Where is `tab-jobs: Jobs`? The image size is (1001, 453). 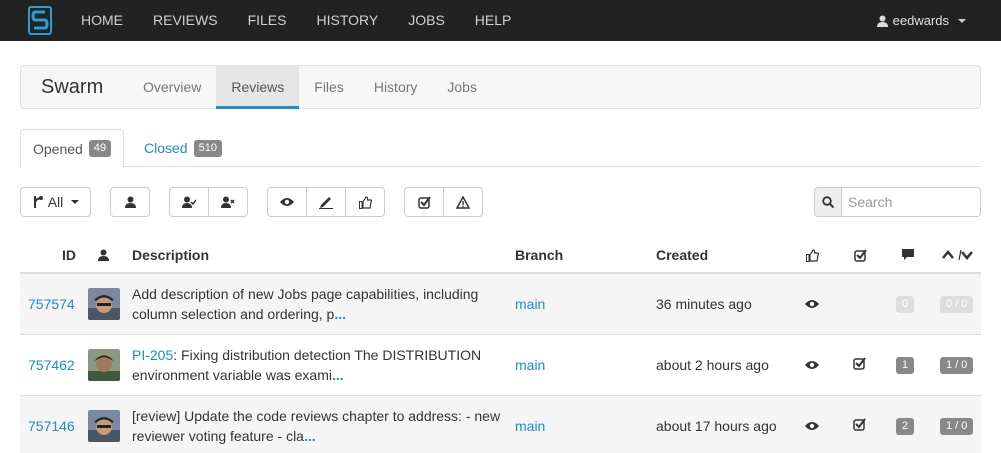 tab-jobs: Jobs is located at coordinates (462, 87).